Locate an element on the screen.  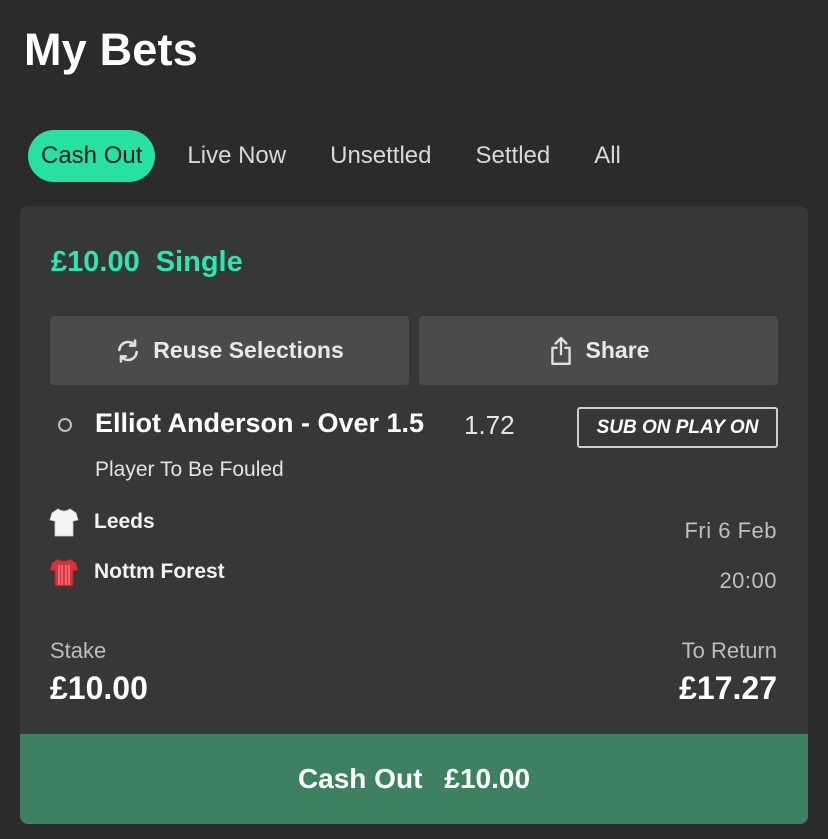
home-team: Leeds is located at coordinates (101, 522).